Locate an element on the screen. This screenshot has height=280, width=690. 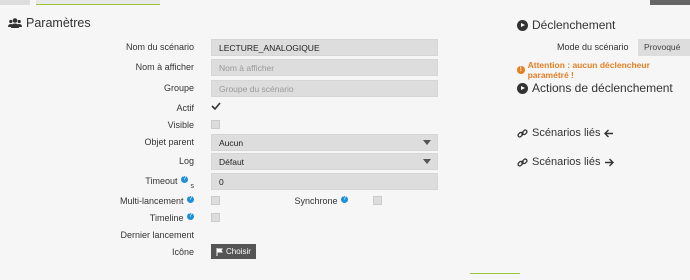
tab-left is located at coordinates (15, 2).